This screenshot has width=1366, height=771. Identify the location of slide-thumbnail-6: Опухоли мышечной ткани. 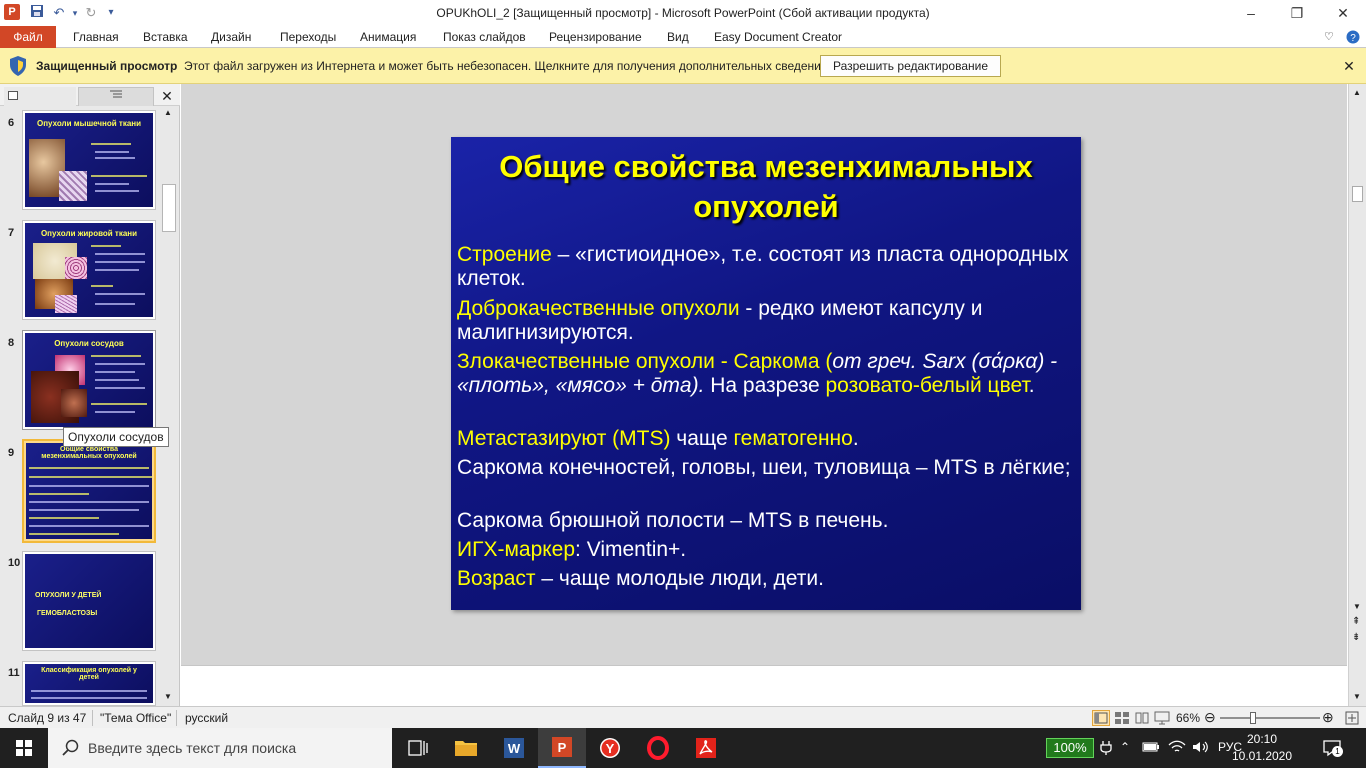
(89, 160).